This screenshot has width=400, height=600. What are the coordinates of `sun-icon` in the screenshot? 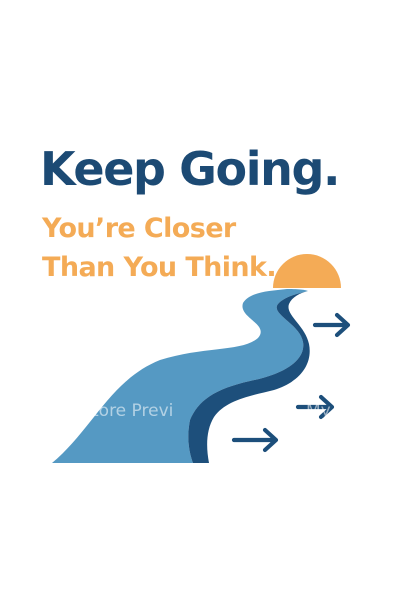 It's located at (307, 271).